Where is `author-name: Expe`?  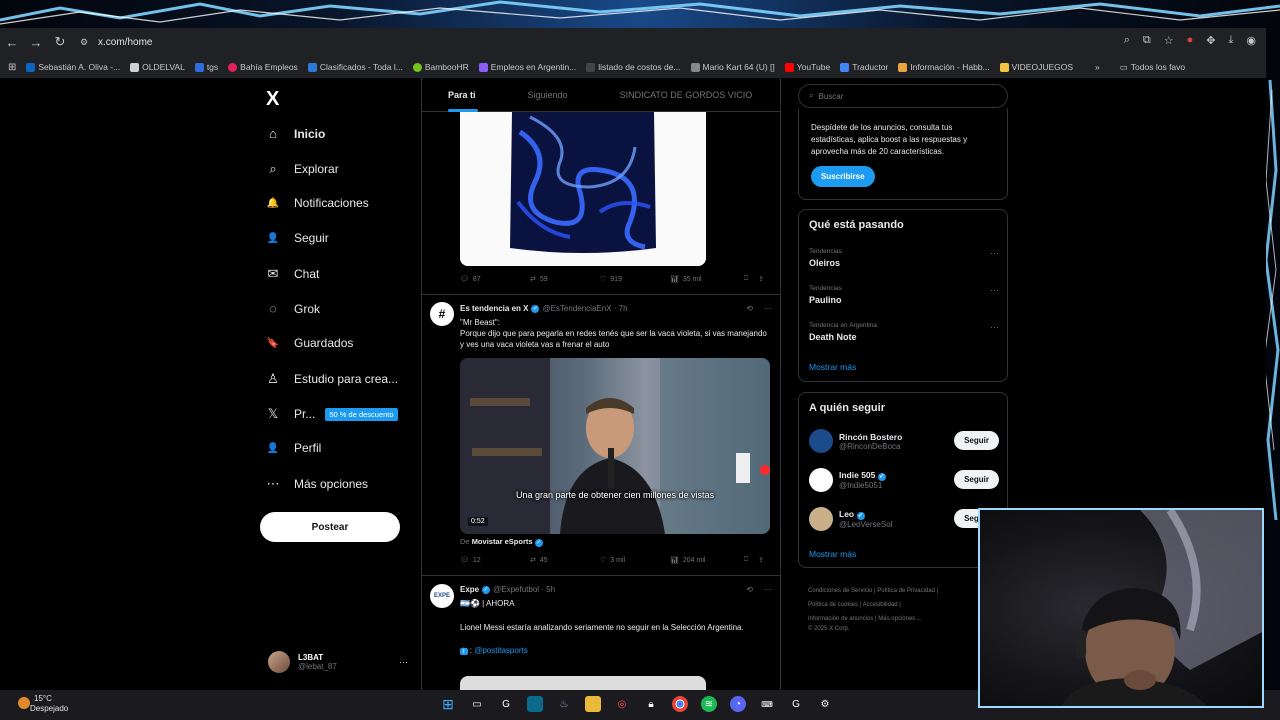 author-name: Expe is located at coordinates (469, 589).